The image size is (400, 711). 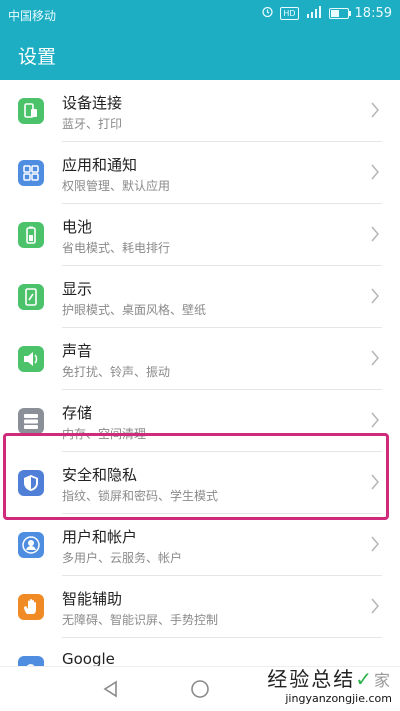 What do you see at coordinates (311, 679) in the screenshot?
I see `watermark-text: 经验总结` at bounding box center [311, 679].